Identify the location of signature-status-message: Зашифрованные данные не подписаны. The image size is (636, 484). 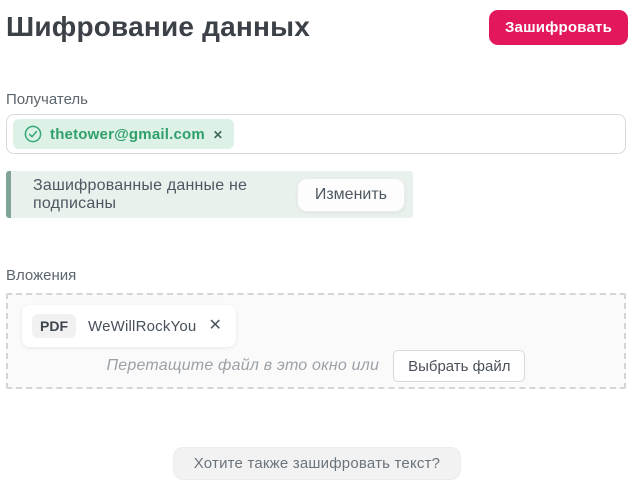
(140, 194).